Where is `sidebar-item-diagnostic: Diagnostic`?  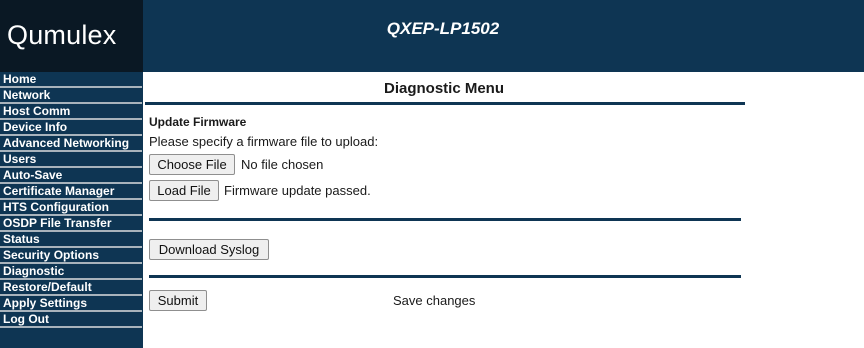 sidebar-item-diagnostic: Diagnostic is located at coordinates (71, 272).